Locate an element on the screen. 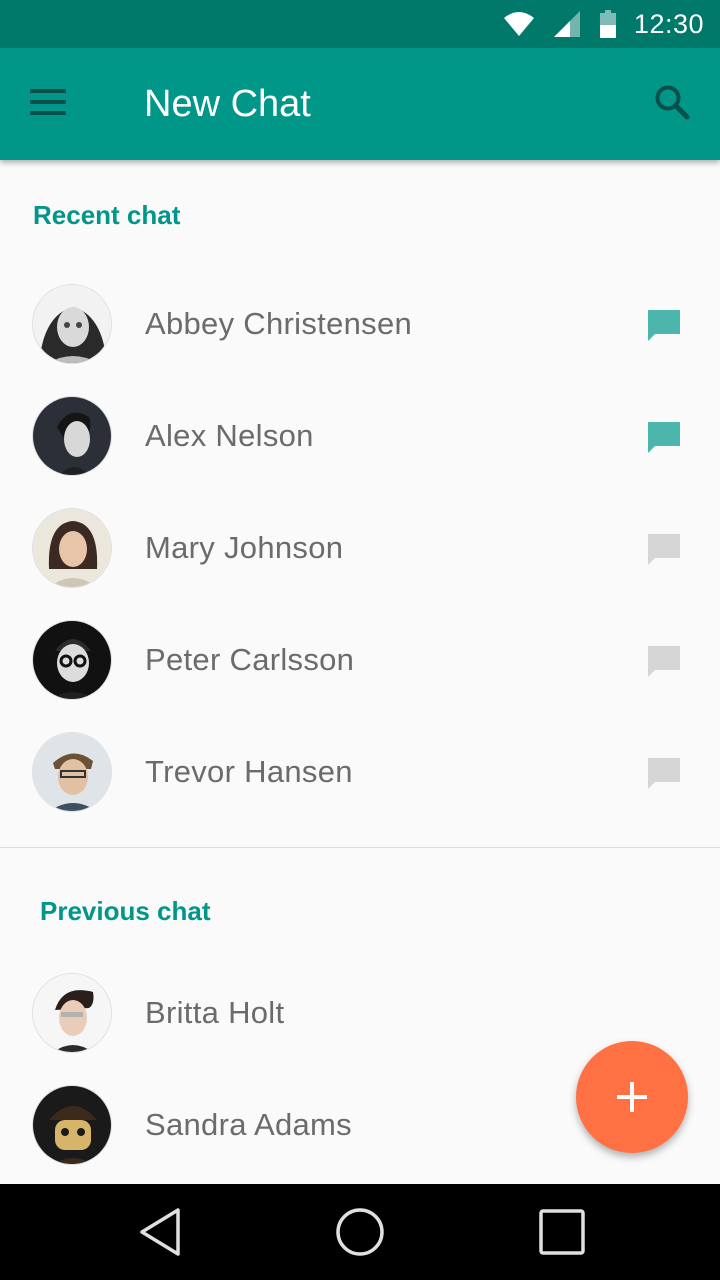  contact-name: Peter Carlsson is located at coordinates (250, 659).